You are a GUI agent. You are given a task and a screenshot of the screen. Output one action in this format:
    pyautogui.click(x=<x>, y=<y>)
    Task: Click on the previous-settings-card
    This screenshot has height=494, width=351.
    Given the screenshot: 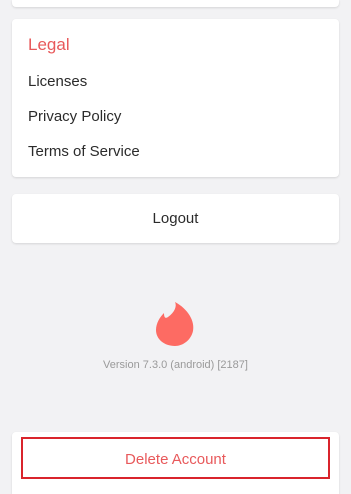 What is the action you would take?
    pyautogui.click(x=175, y=3)
    